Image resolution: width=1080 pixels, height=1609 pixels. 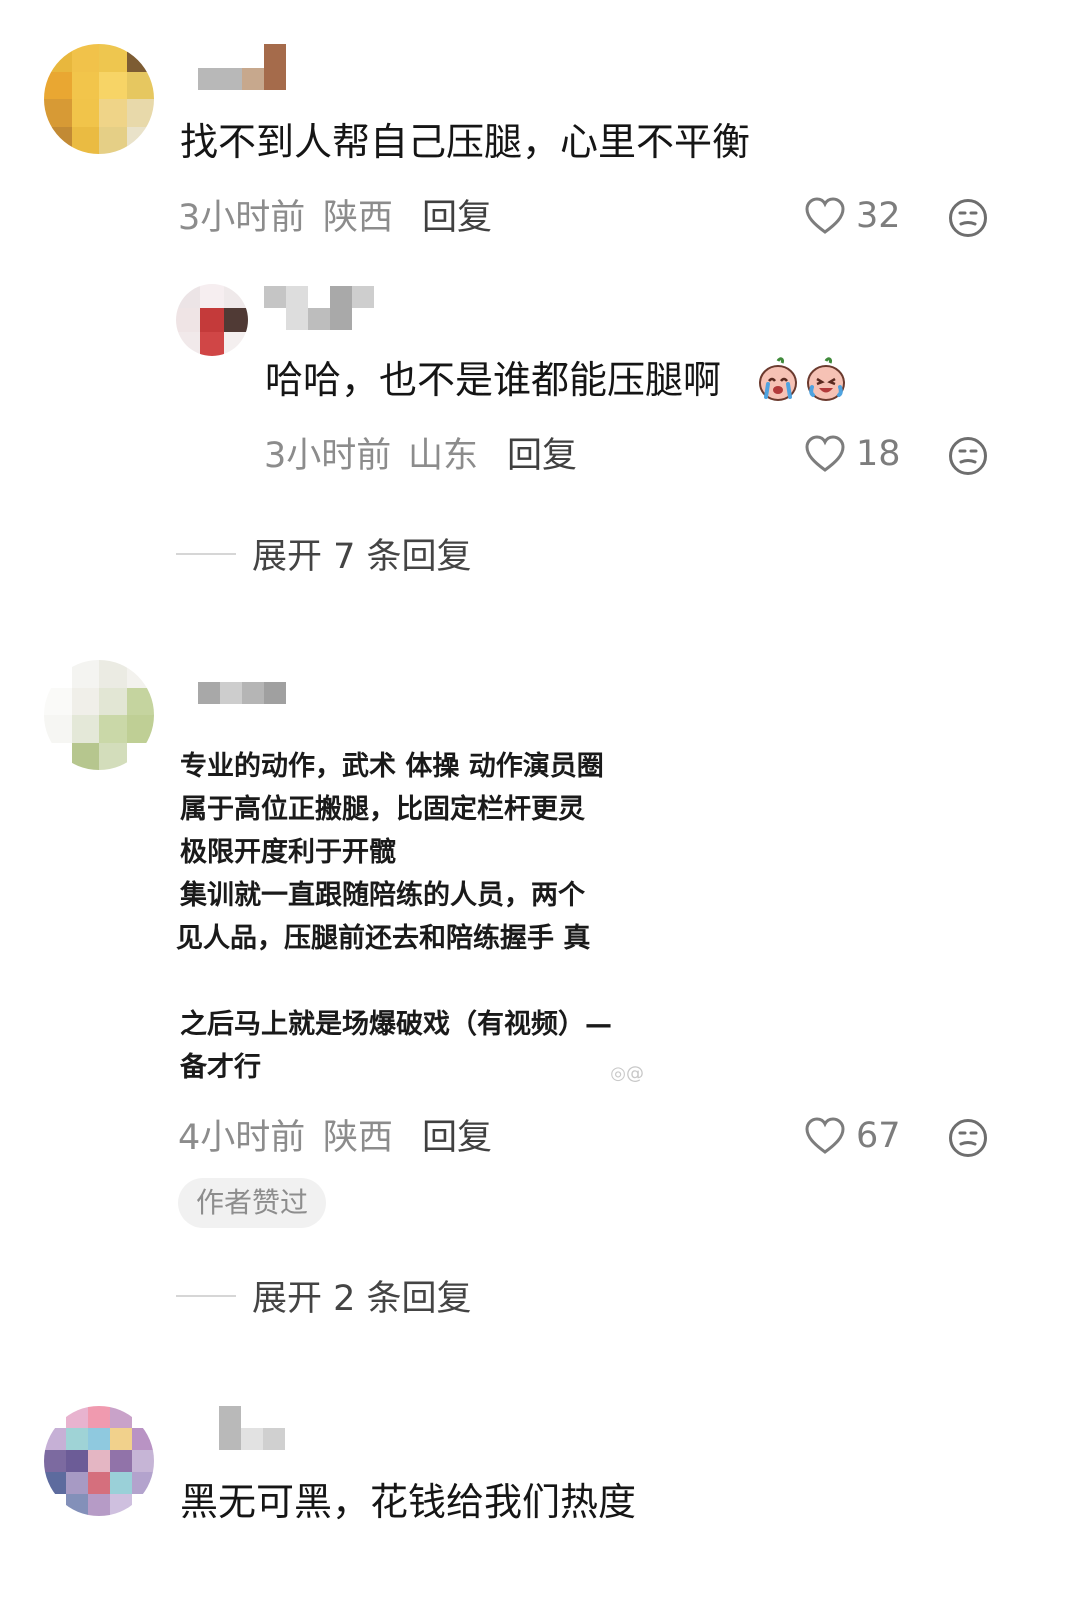 What do you see at coordinates (852, 216) in the screenshot?
I see `like-button: 32` at bounding box center [852, 216].